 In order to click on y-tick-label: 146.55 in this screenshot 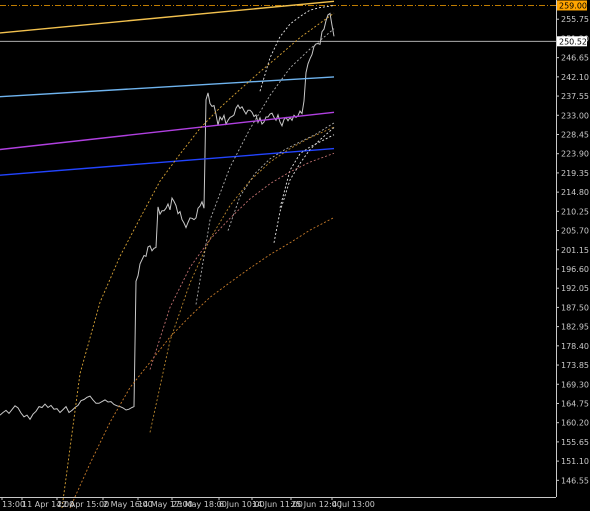, I will do `click(575, 480)`.